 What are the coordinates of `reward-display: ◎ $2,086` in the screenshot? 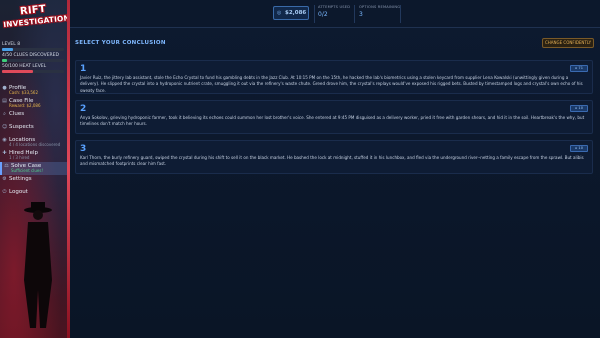 It's located at (291, 13).